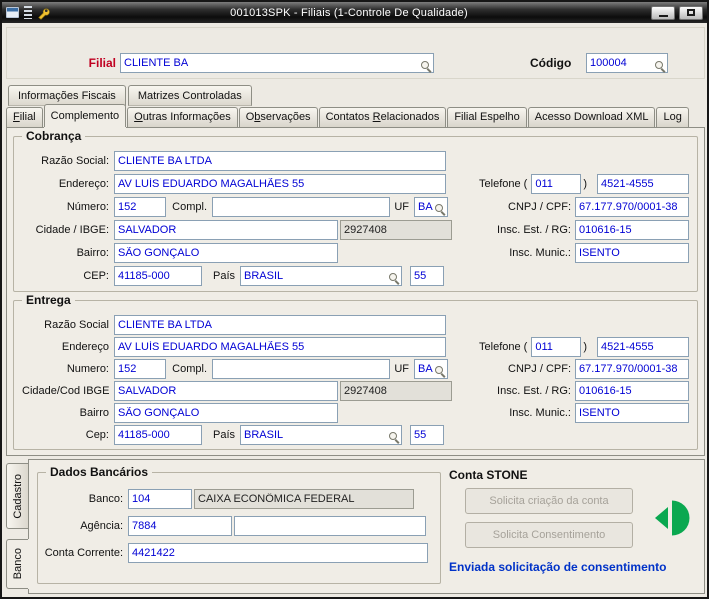 The height and width of the screenshot is (599, 709). What do you see at coordinates (87, 369) in the screenshot?
I see `numero-label: Numero:` at bounding box center [87, 369].